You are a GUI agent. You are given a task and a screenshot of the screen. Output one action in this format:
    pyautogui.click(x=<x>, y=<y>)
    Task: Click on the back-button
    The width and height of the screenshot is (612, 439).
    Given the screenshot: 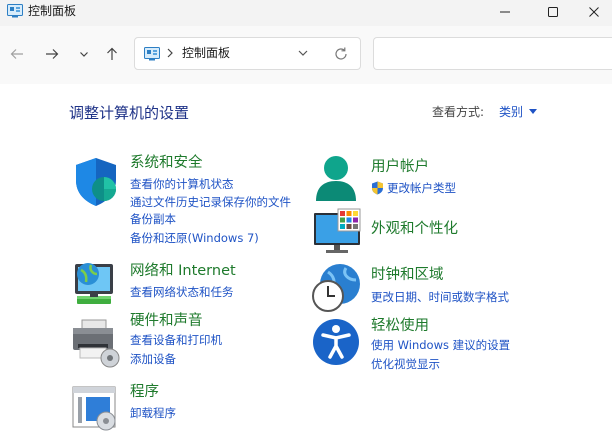 What is the action you would take?
    pyautogui.click(x=17, y=54)
    